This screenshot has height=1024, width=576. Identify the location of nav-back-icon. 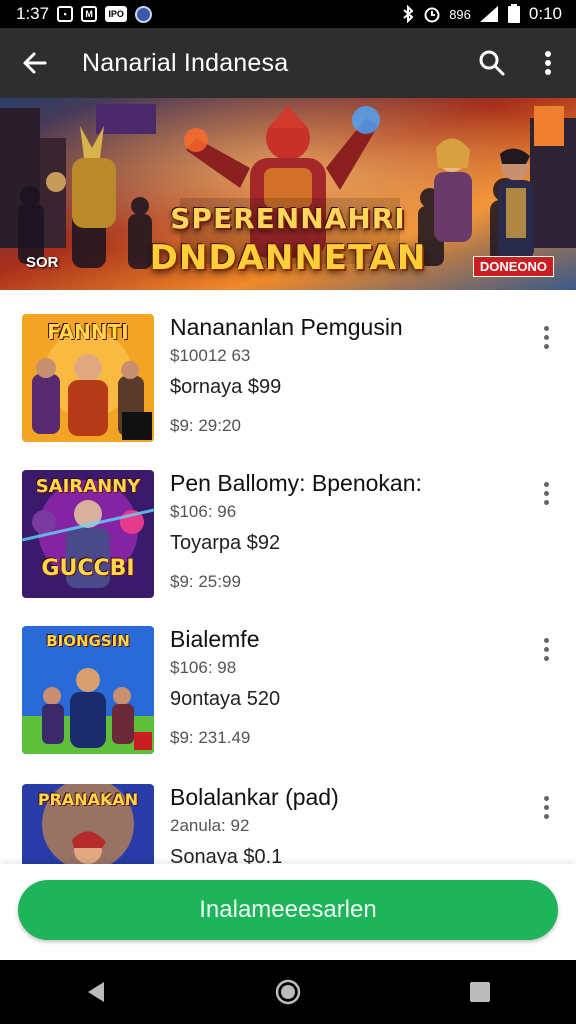
(96, 992).